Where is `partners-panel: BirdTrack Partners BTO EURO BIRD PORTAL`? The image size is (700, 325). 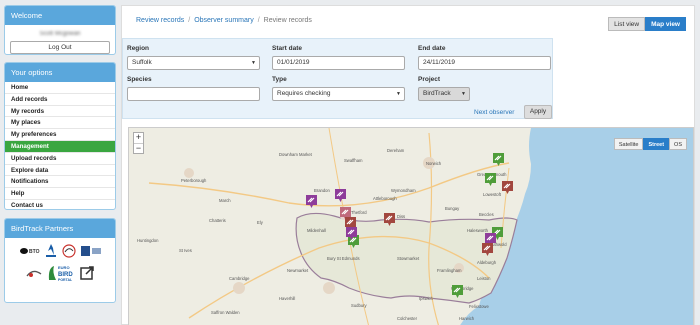
partners-panel: BirdTrack Partners BTO EURO BIRD PORTAL is located at coordinates (60, 260).